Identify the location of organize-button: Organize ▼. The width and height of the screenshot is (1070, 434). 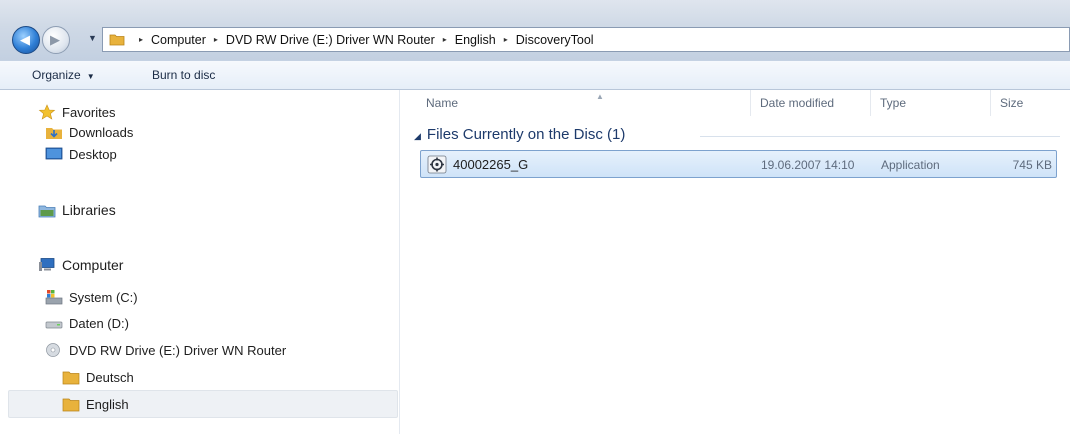
(63, 75).